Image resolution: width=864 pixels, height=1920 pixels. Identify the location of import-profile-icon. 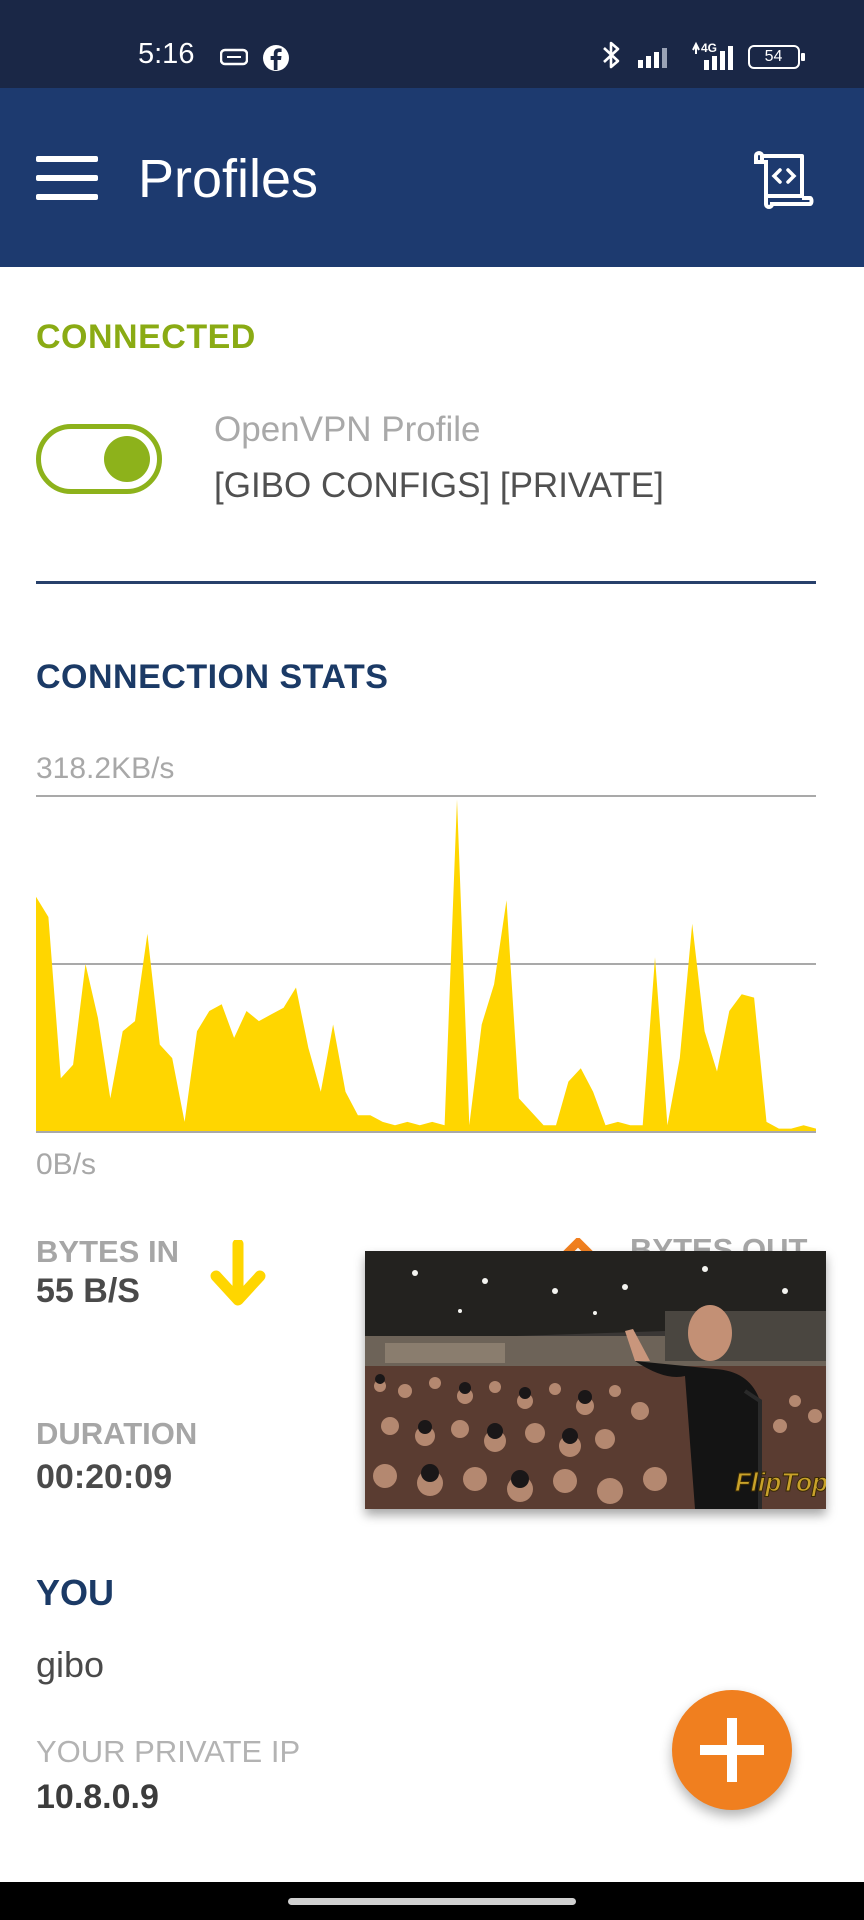
(784, 180).